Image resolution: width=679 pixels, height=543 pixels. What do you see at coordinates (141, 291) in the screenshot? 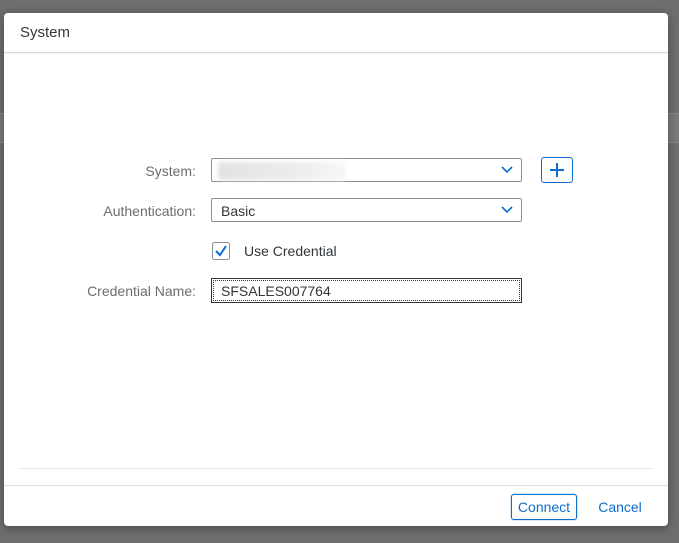
I see `credential-name-label: Credential Name:` at bounding box center [141, 291].